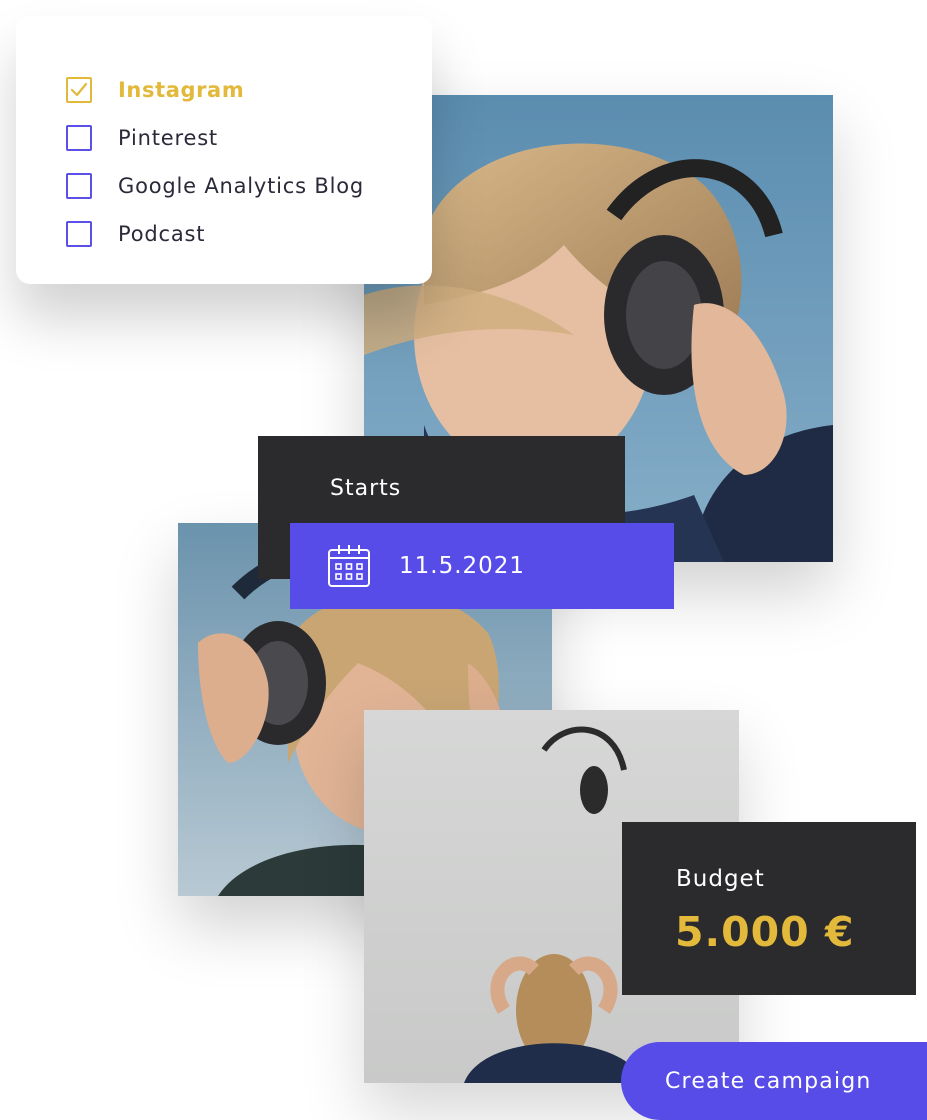 The image size is (927, 1120). Describe the element at coordinates (774, 1081) in the screenshot. I see `create-campaign-button: Create campaign` at that location.